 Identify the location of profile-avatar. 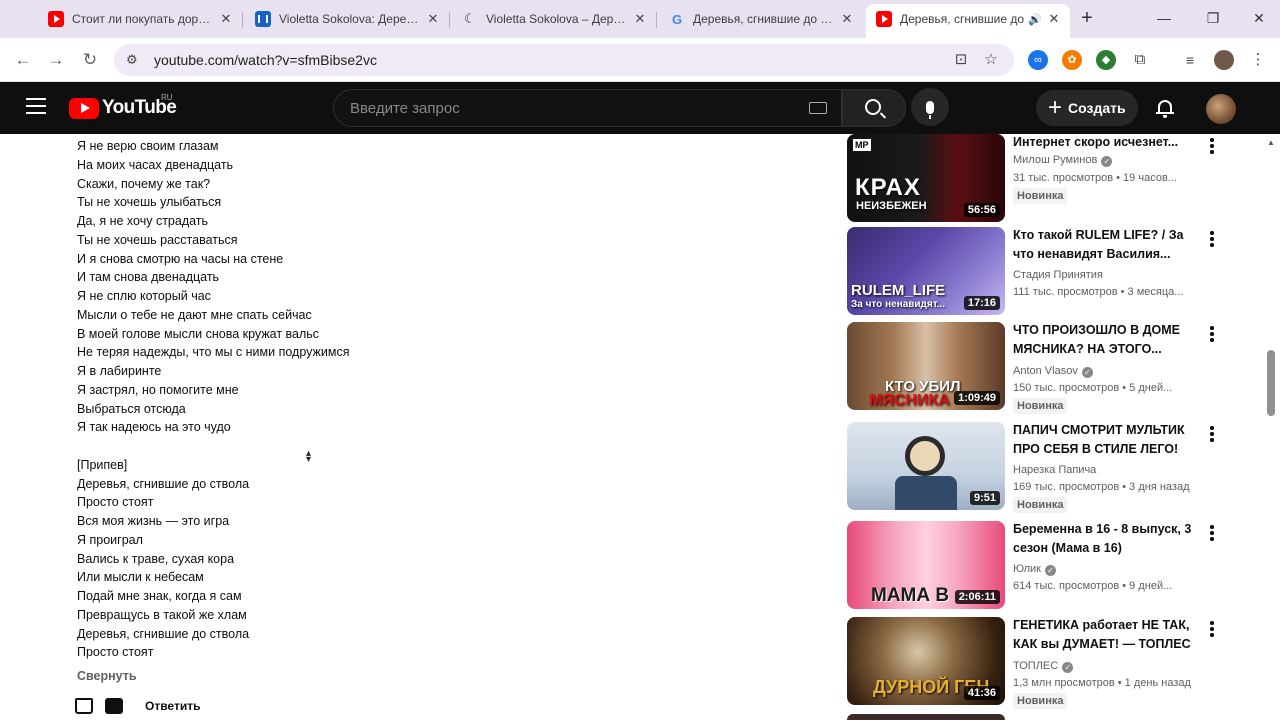
(1224, 60).